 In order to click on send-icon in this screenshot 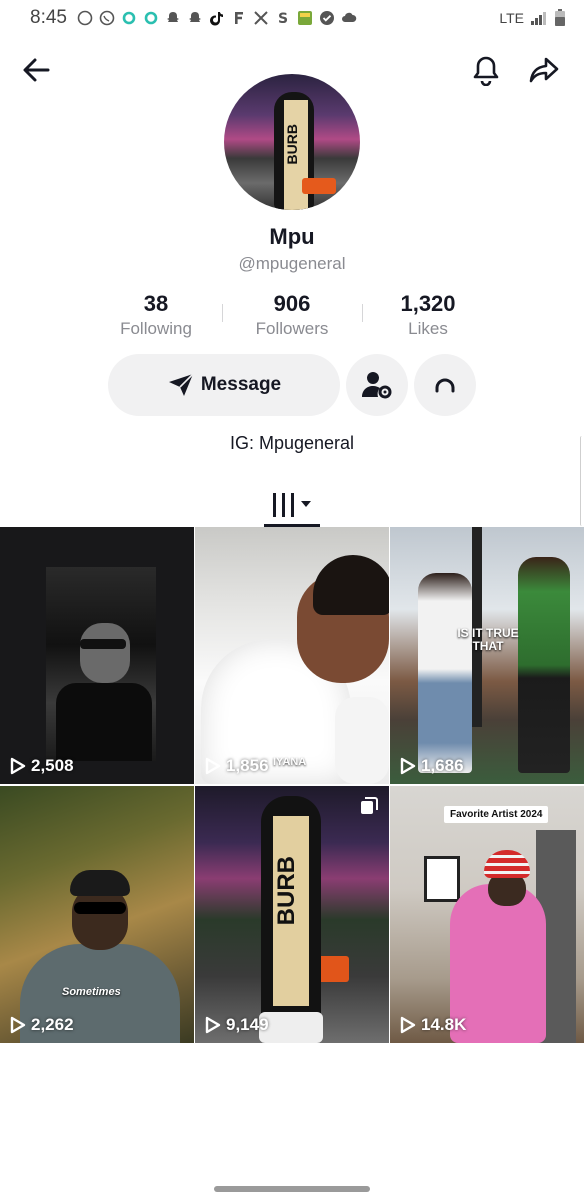, I will do `click(181, 384)`.